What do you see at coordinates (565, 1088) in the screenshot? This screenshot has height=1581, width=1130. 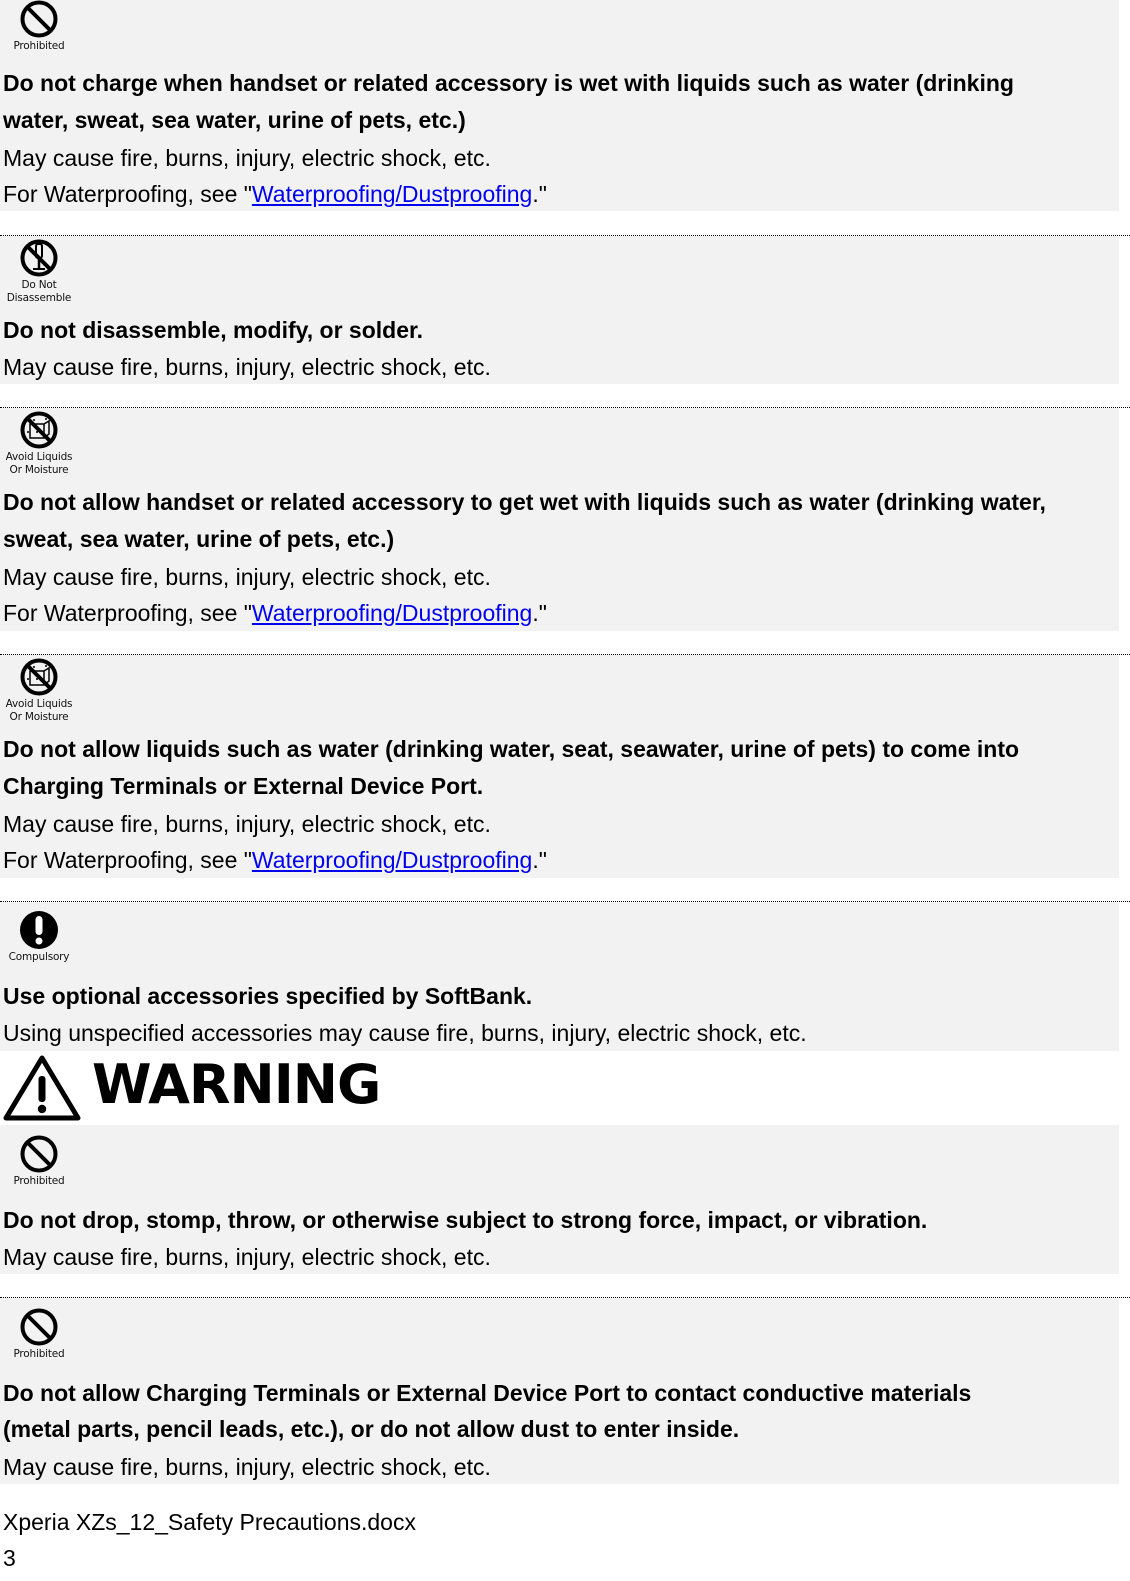 I see `warning-heading: WARNING` at bounding box center [565, 1088].